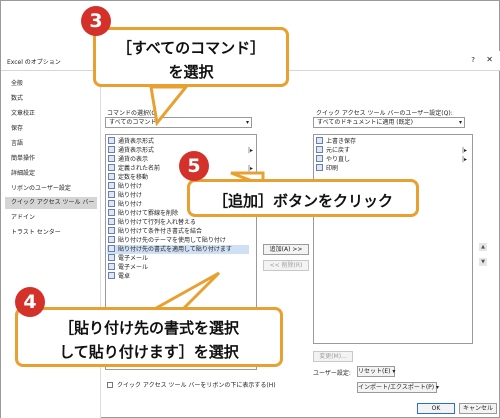 The image size is (500, 418). I want to click on cancel-button: キャンセル, so click(478, 408).